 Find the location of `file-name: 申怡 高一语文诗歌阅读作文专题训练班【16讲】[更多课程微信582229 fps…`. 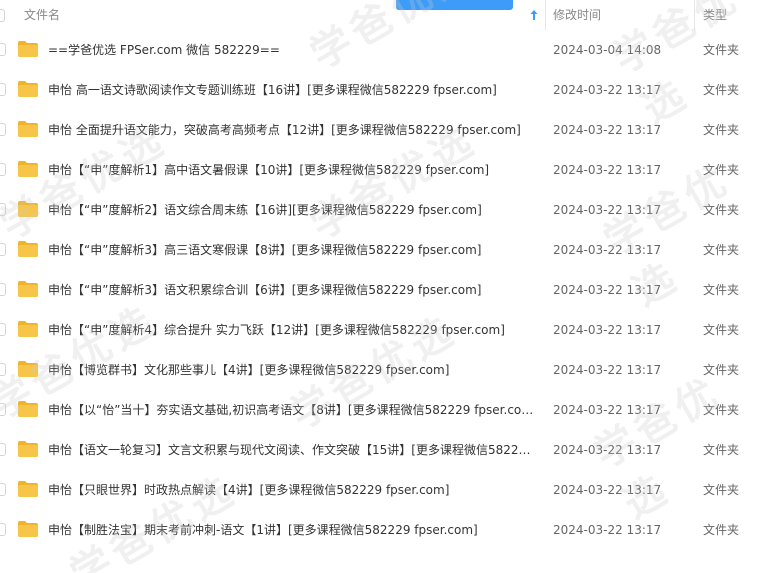

file-name: 申怡 高一语文诗歌阅读作文专题训练班【16讲】[更多课程微信582229 fps… is located at coordinates (291, 90).